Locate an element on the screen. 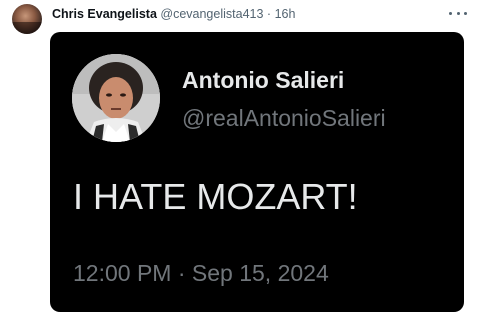  card-author-name: Antonio Salieri is located at coordinates (263, 80).